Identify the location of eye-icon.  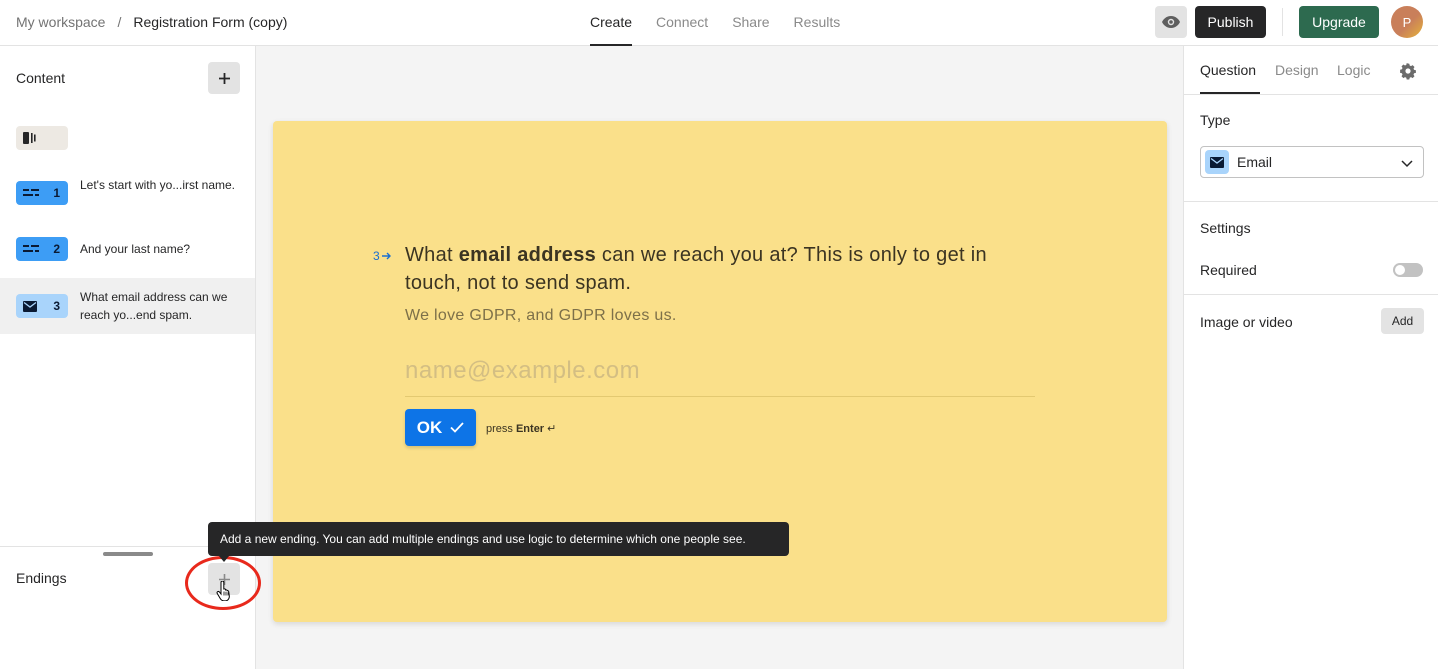
(1171, 22).